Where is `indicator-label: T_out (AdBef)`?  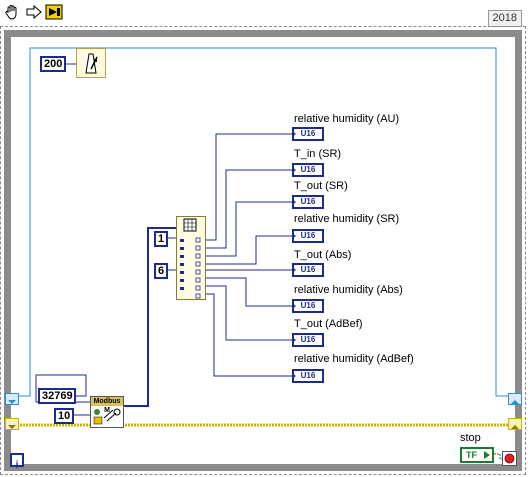 indicator-label: T_out (AdBef) is located at coordinates (328, 324).